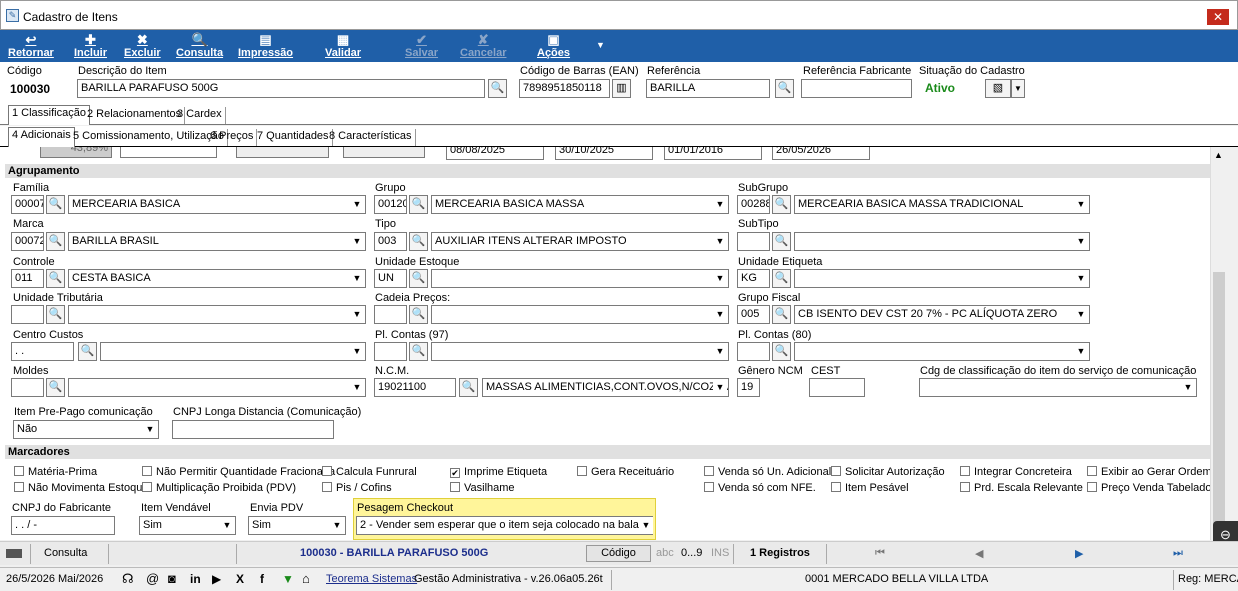  I want to click on email-icon: @, so click(152, 578).